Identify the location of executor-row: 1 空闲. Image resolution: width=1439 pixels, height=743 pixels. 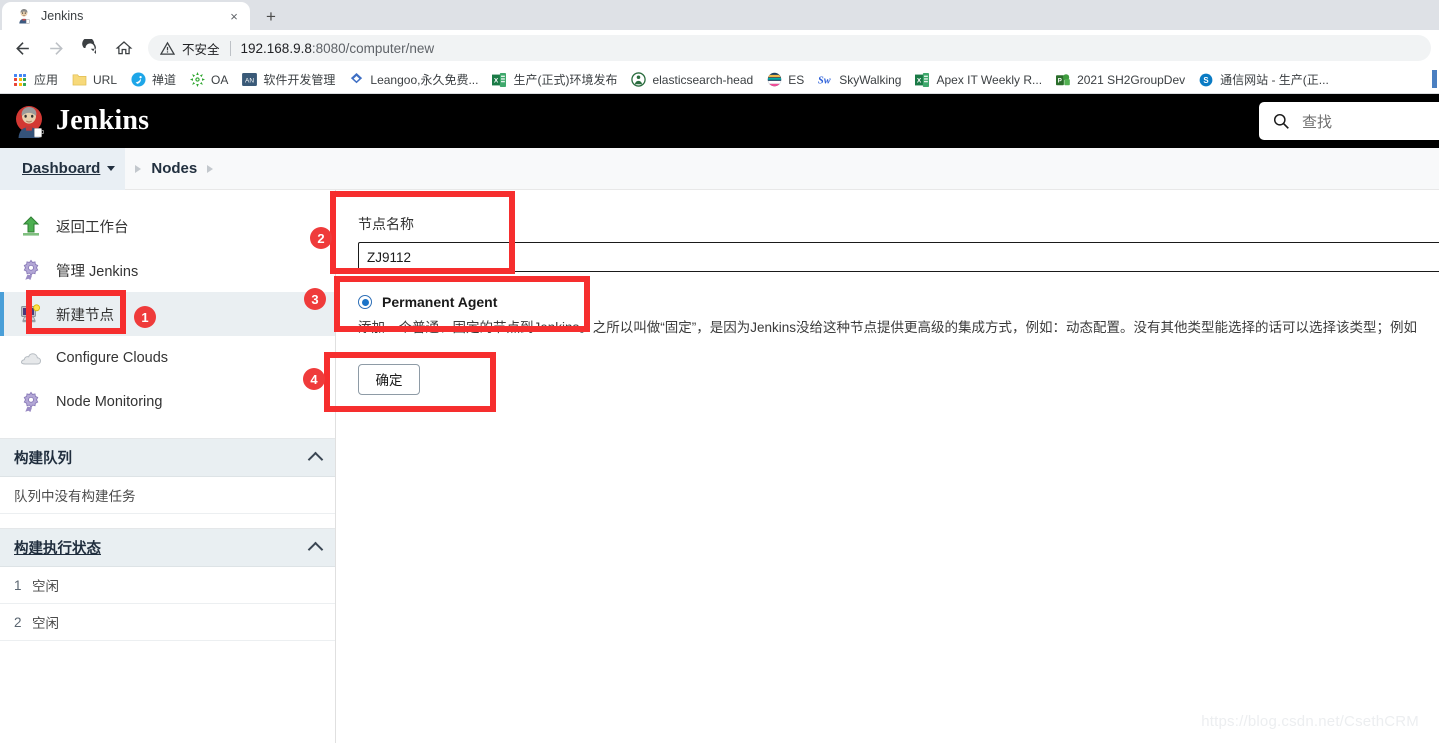
(167, 585).